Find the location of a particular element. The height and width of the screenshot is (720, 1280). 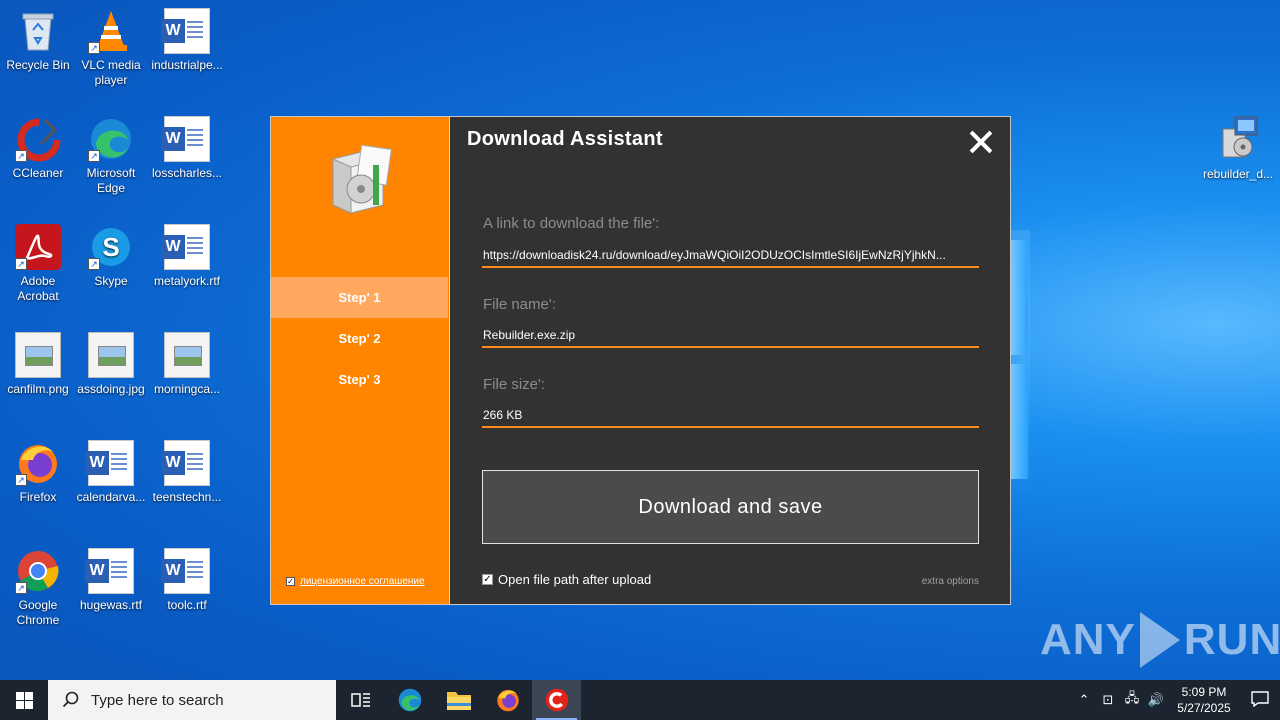

step-2-tab: Step' 2 is located at coordinates (359, 338).